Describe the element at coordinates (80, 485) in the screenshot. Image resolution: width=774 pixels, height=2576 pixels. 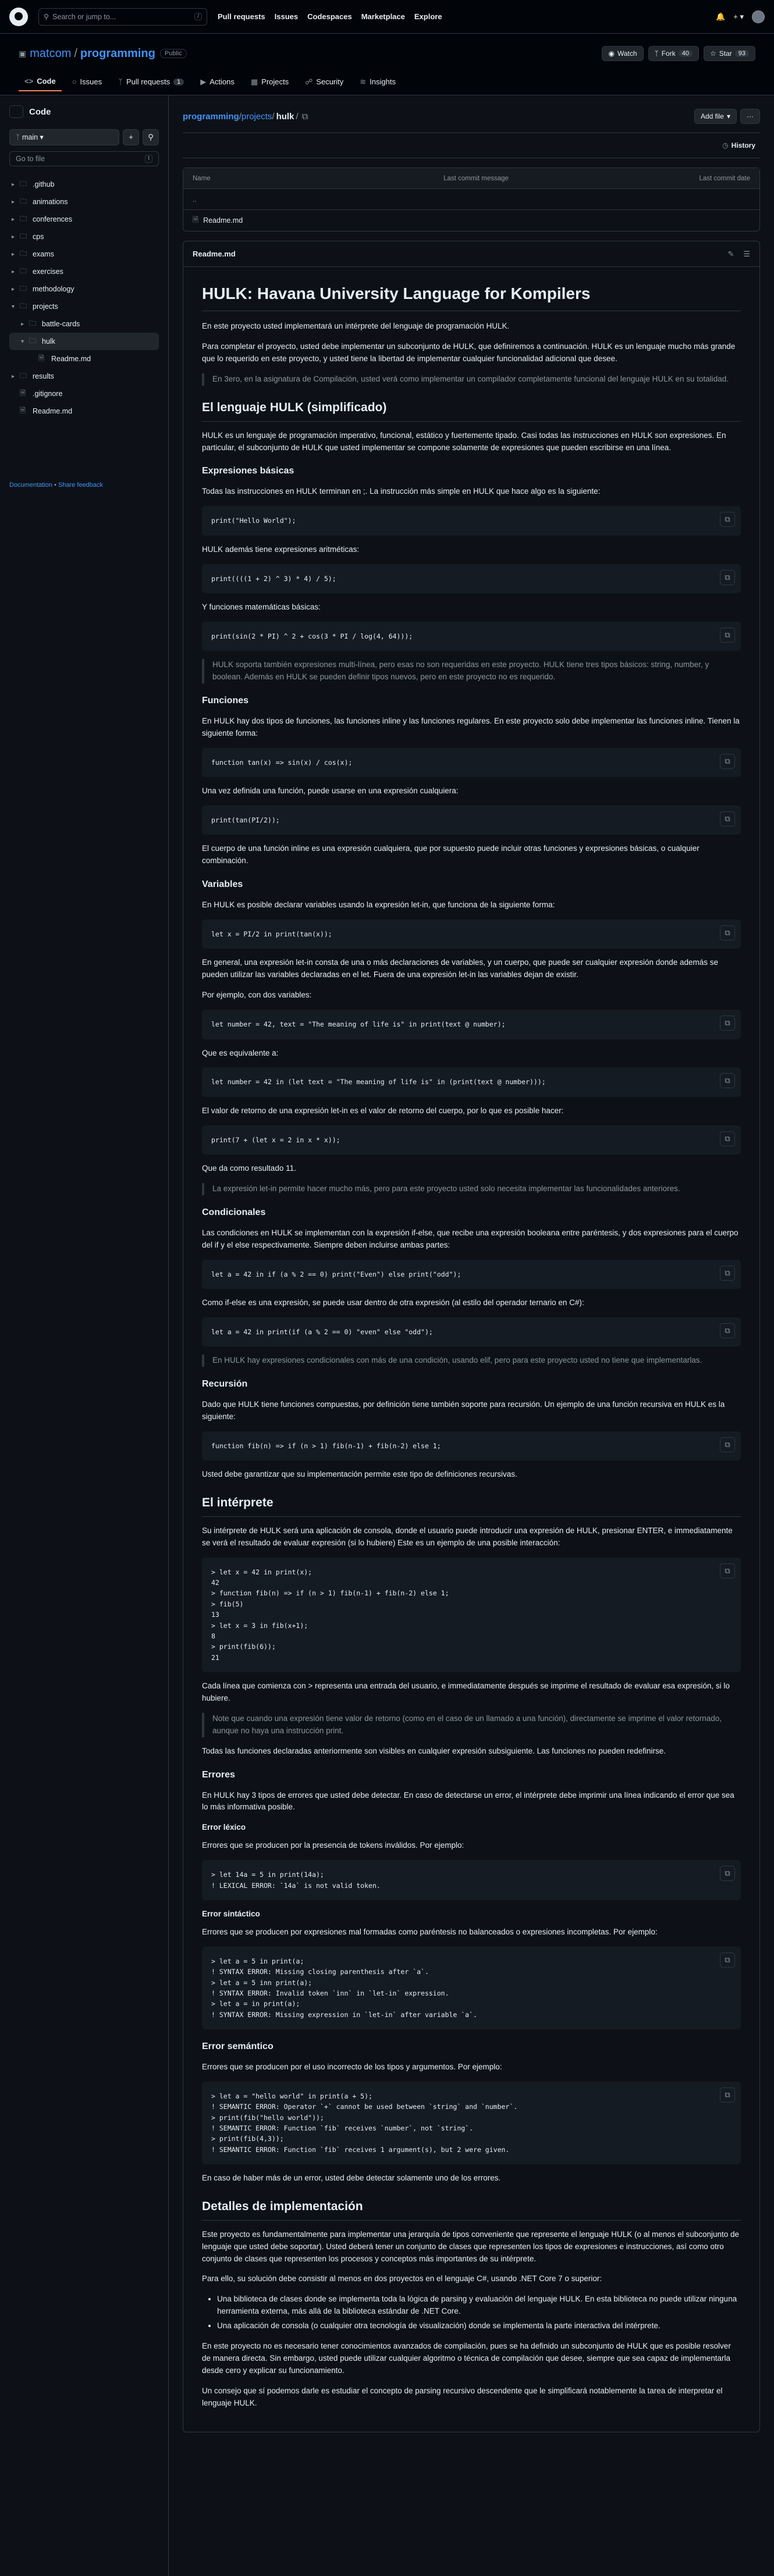
I see `share-feedback-link: Share feedback` at that location.